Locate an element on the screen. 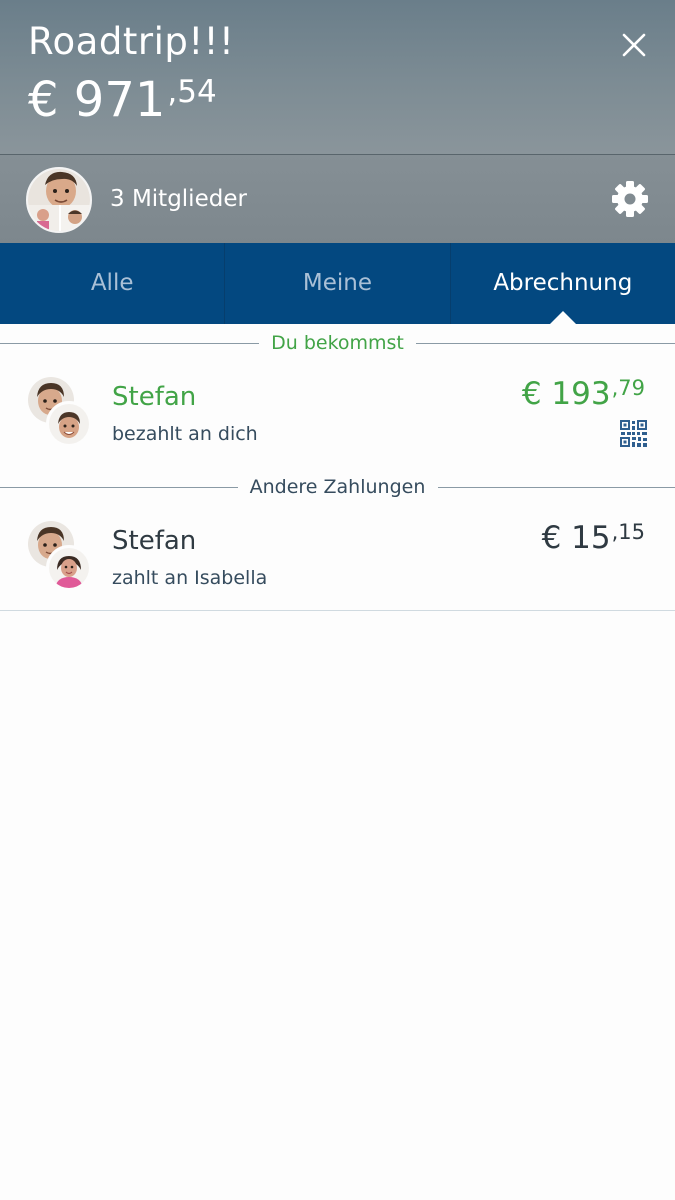 The width and height of the screenshot is (675, 1200). qr-code-icon is located at coordinates (633, 433).